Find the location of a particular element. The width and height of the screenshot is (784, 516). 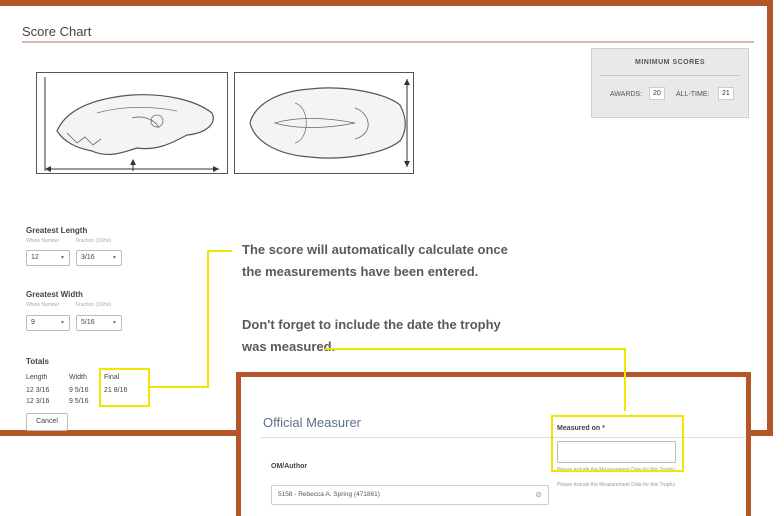

totals-length-value: 12 3/16 is located at coordinates (38, 390).